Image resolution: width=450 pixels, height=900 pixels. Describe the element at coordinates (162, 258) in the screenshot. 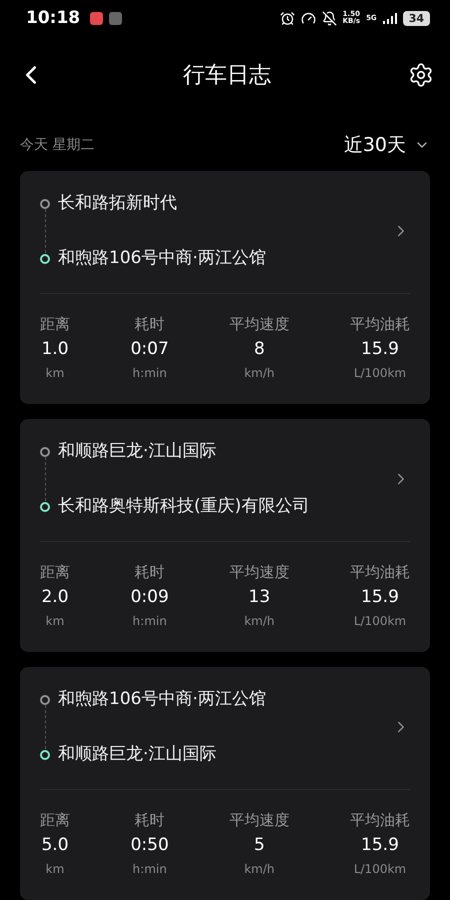

I see `end-place: 和煦路106号中商·两江公馆` at that location.